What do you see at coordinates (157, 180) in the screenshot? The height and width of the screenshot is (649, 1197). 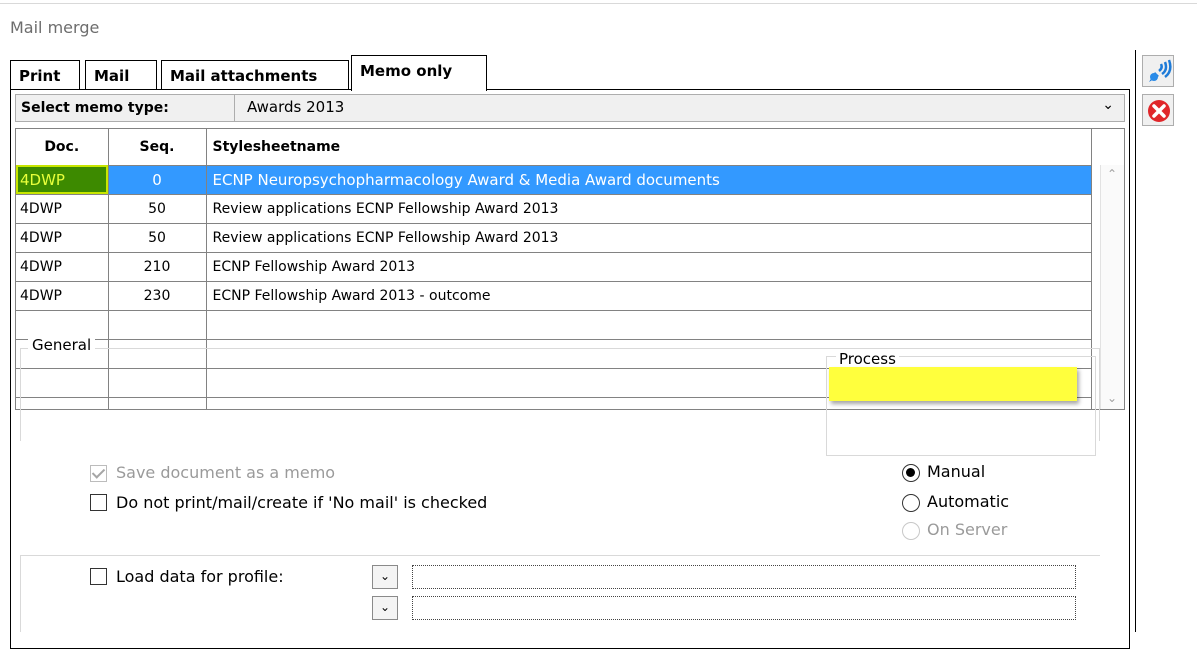 I see `cell-seq: 0` at bounding box center [157, 180].